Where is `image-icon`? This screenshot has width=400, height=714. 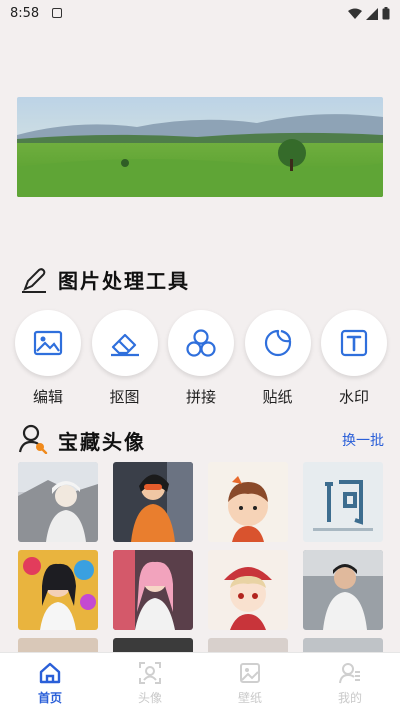
image-icon is located at coordinates (48, 343).